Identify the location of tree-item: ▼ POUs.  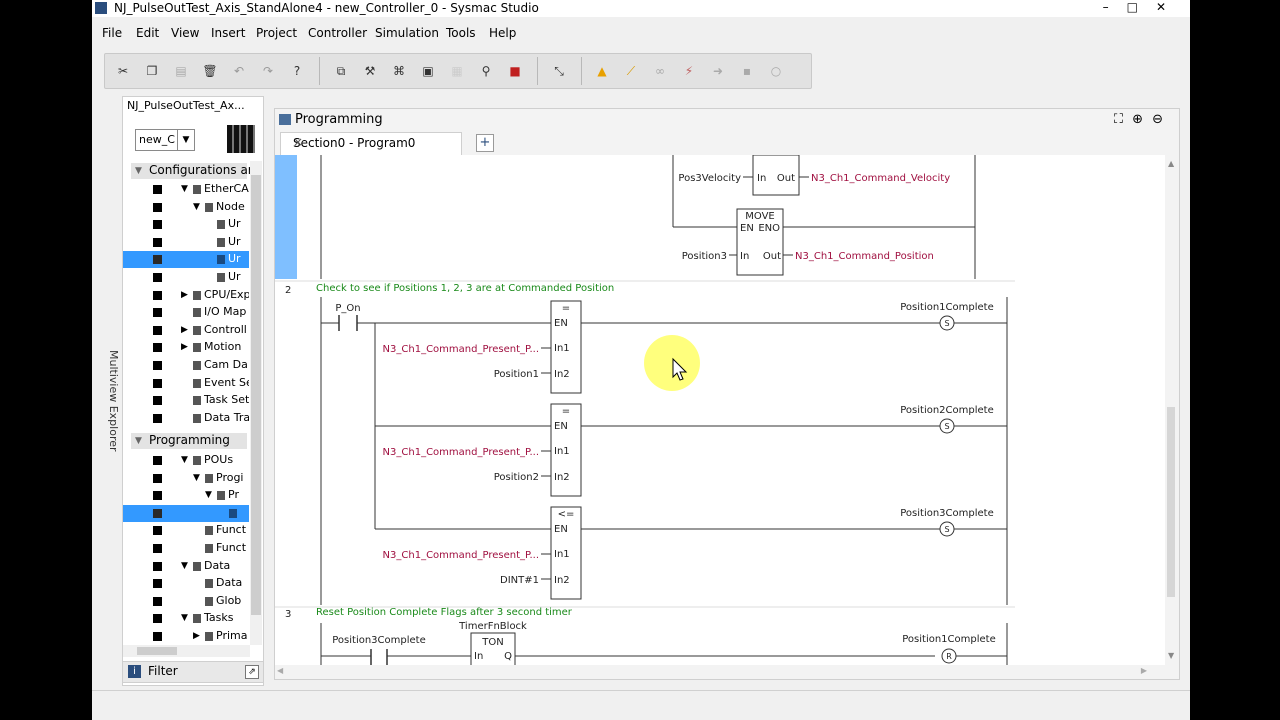
(186, 460).